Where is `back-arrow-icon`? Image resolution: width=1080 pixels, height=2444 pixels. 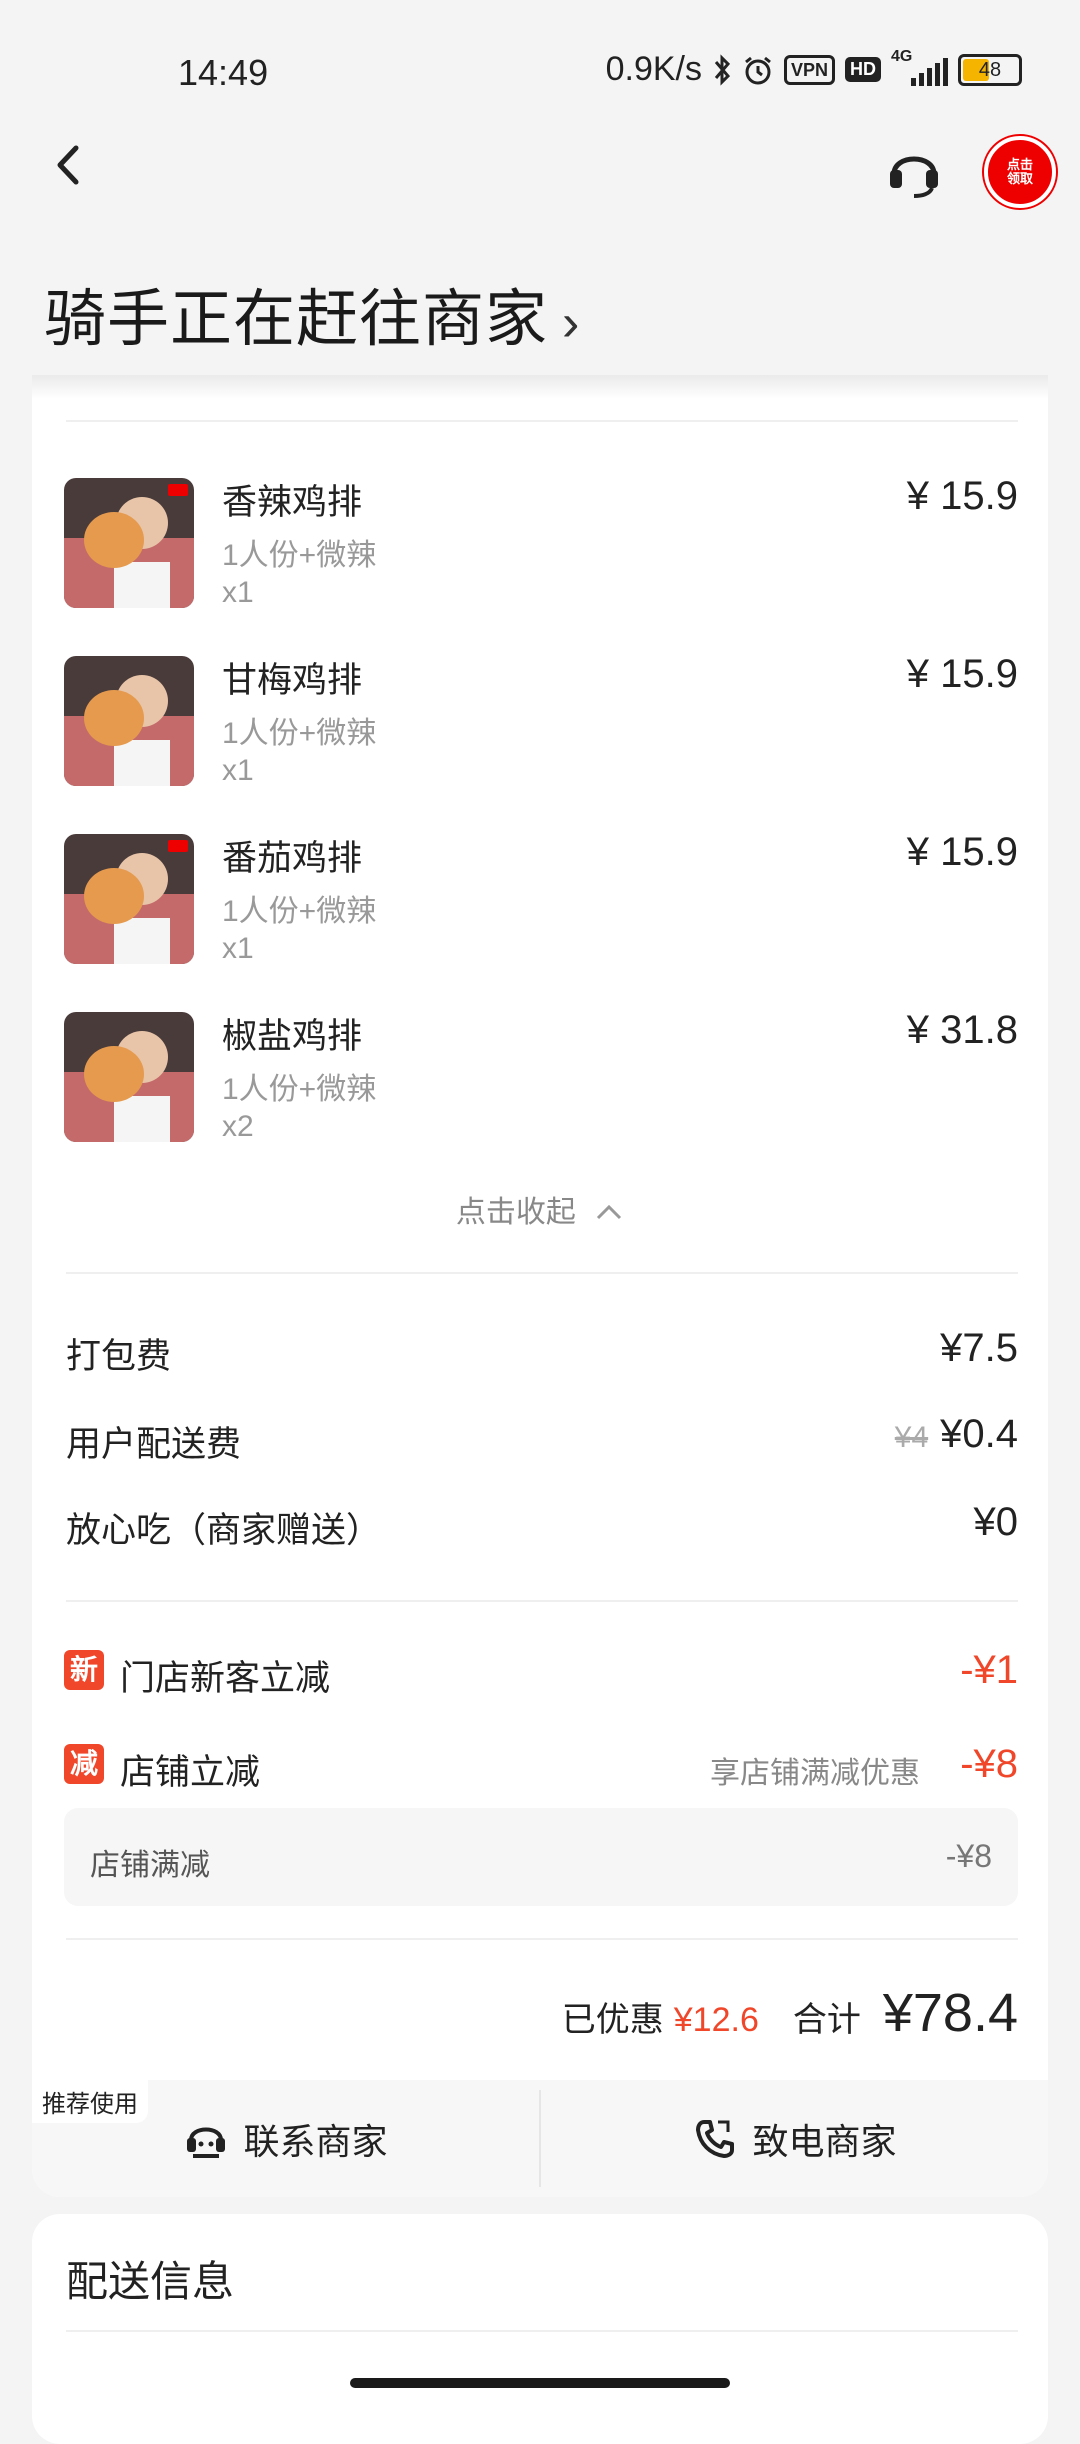 back-arrow-icon is located at coordinates (69, 165).